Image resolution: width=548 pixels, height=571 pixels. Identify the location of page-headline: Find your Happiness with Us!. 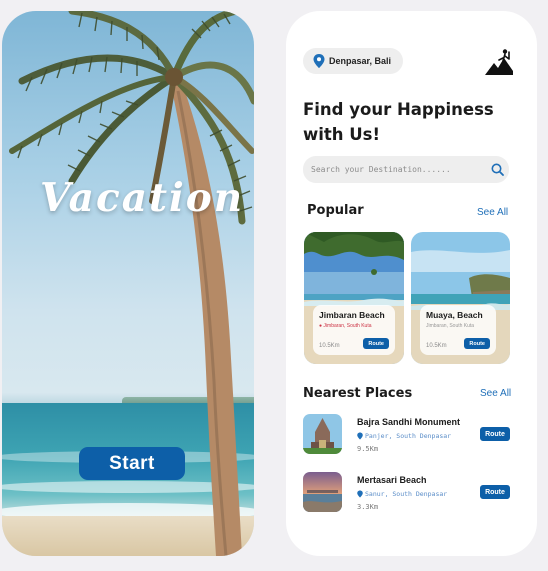
(403, 122).